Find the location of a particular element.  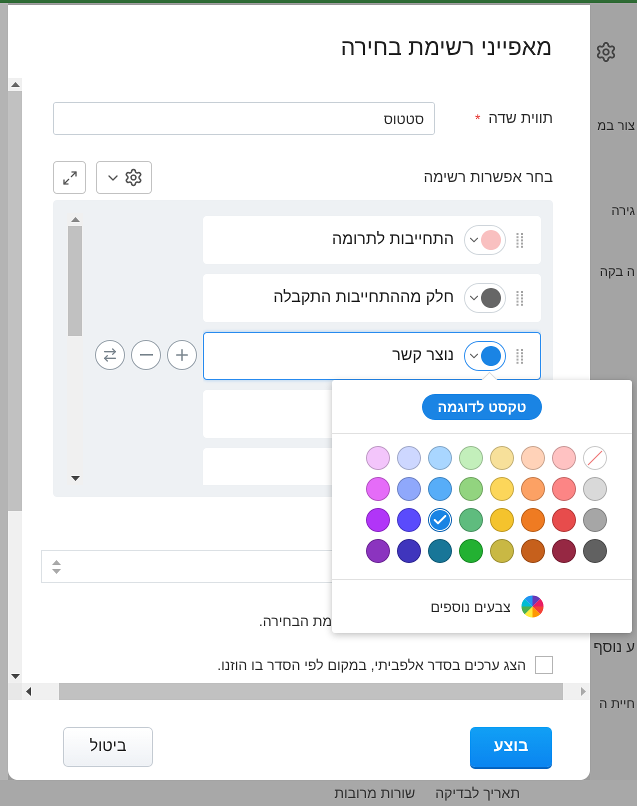

right-arrow-icon is located at coordinates (583, 691).